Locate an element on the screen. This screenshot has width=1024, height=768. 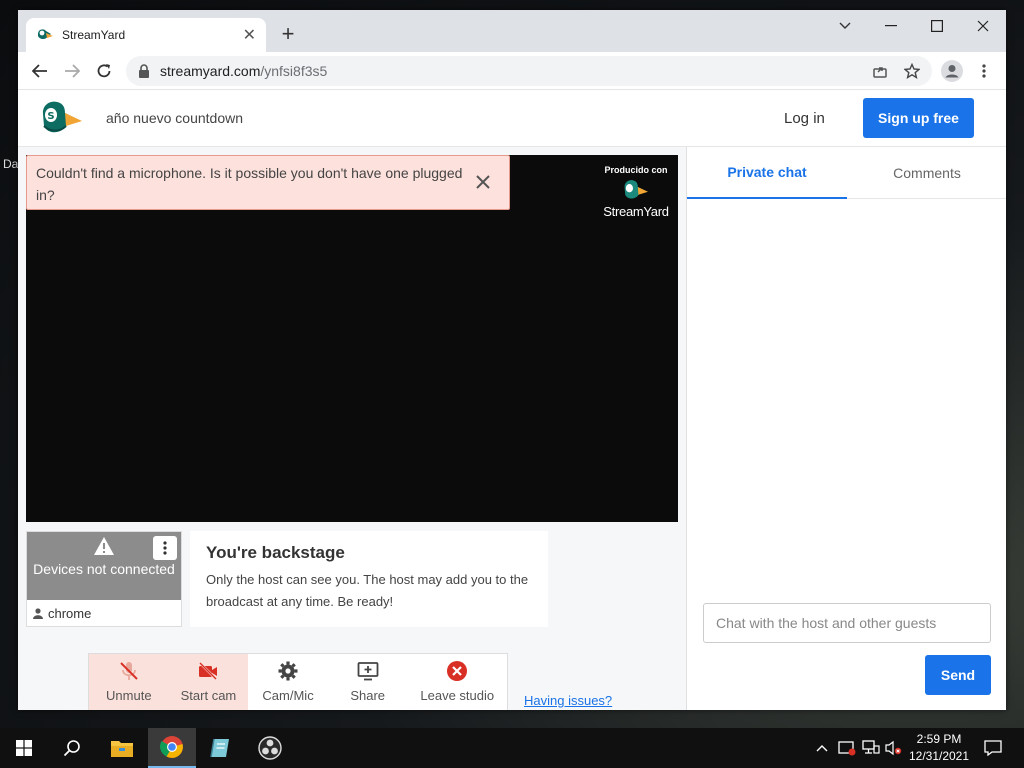
volume-muted-icon is located at coordinates (893, 748).